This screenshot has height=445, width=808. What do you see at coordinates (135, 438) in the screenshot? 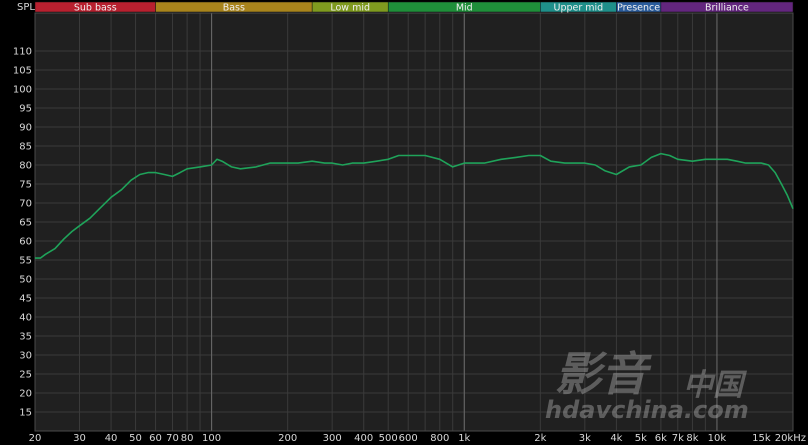
I see `x-tick-label: 50` at bounding box center [135, 438].